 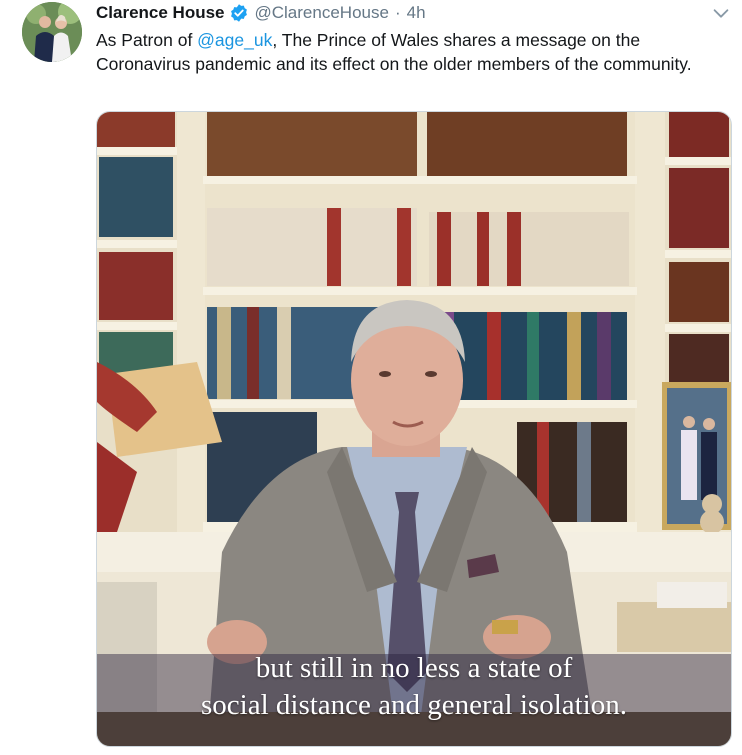 I want to click on tweet-text-before: As Patron of, so click(x=147, y=40).